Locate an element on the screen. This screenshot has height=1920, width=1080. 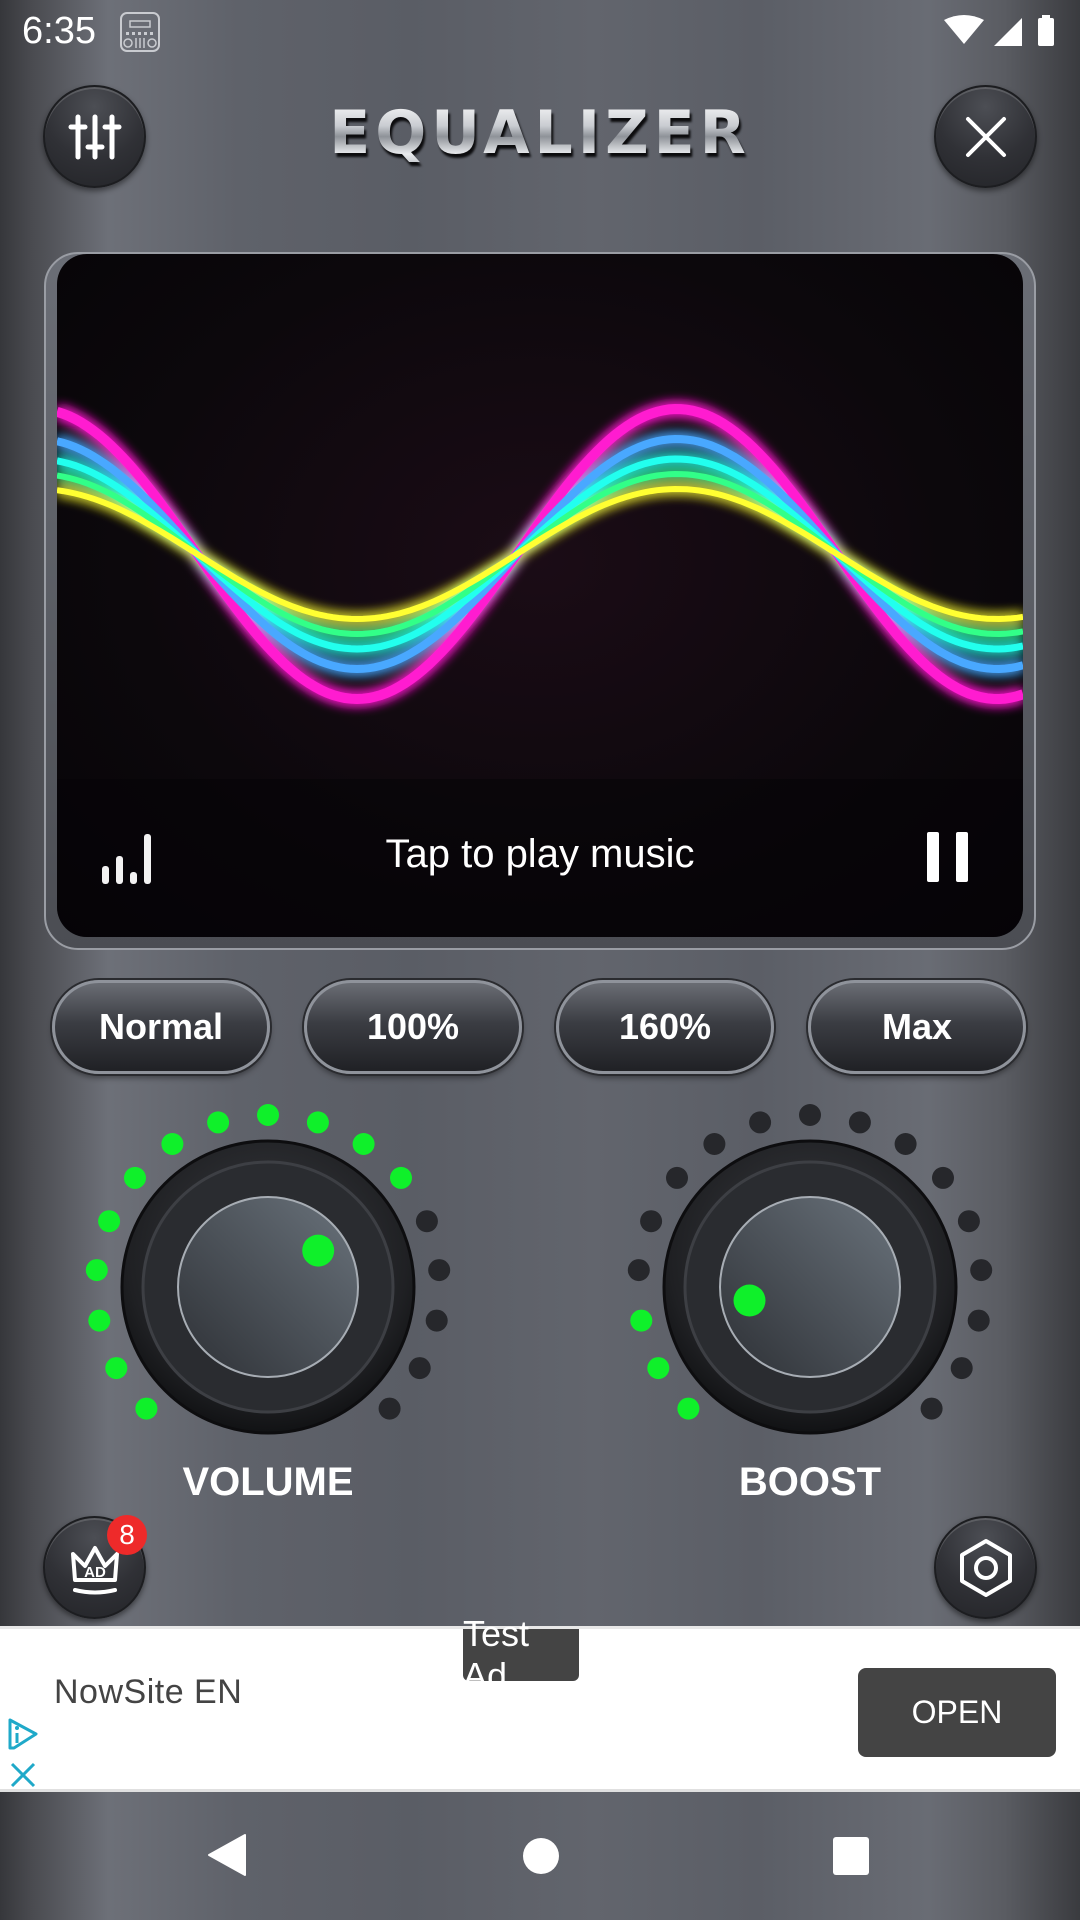
volume-label: VOLUME is located at coordinates (268, 1482).